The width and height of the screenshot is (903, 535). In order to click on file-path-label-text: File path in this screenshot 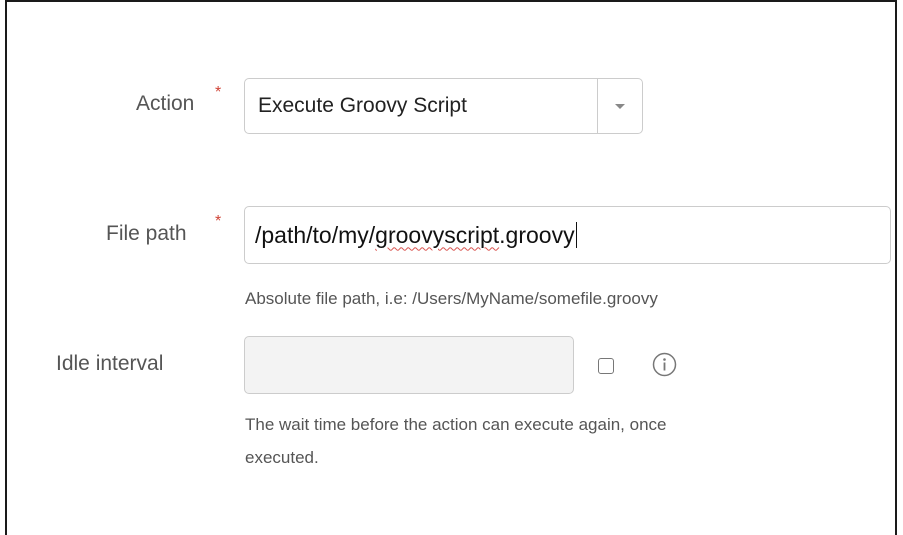, I will do `click(146, 233)`.